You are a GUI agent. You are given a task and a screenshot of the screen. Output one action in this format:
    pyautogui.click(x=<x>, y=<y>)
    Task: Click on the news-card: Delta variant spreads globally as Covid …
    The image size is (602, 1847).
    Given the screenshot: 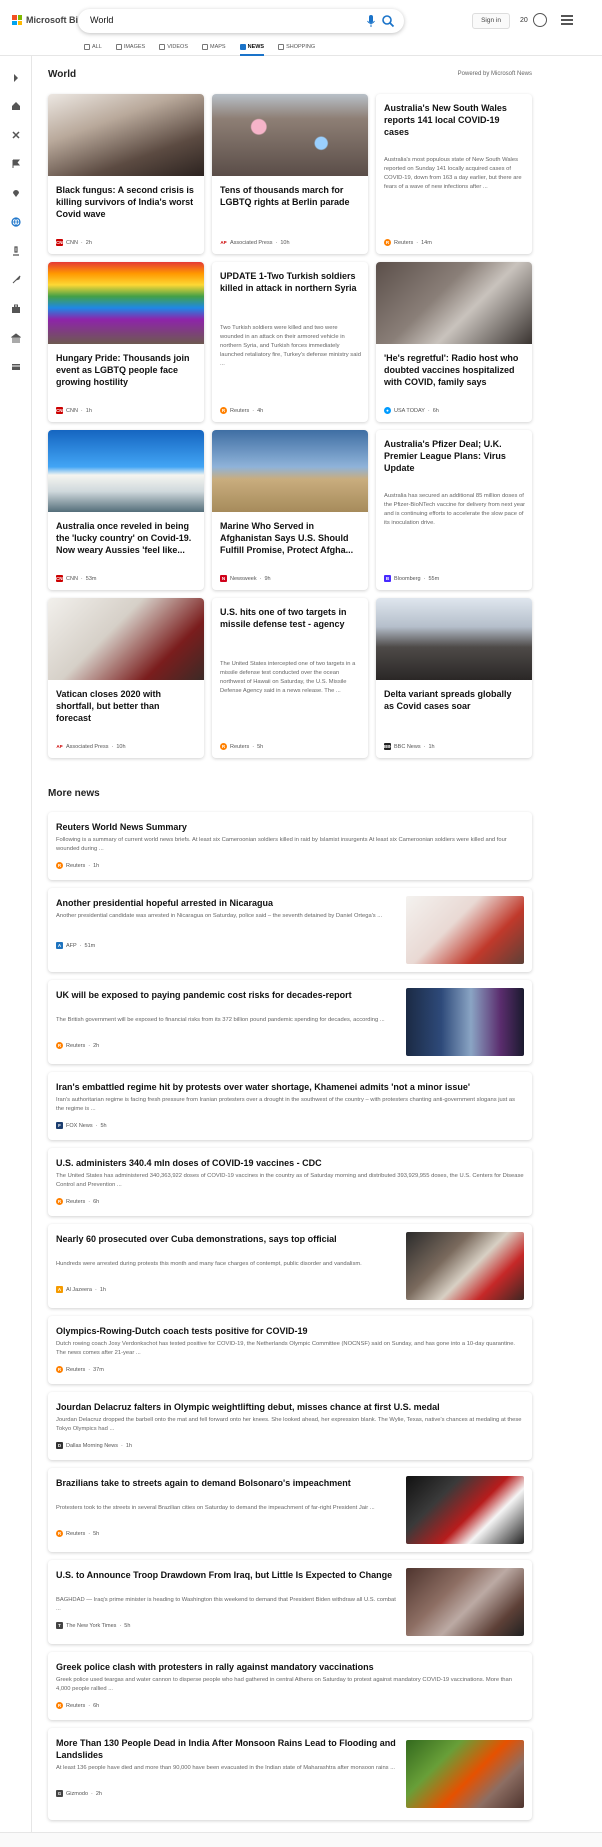 What is the action you would take?
    pyautogui.click(x=454, y=678)
    